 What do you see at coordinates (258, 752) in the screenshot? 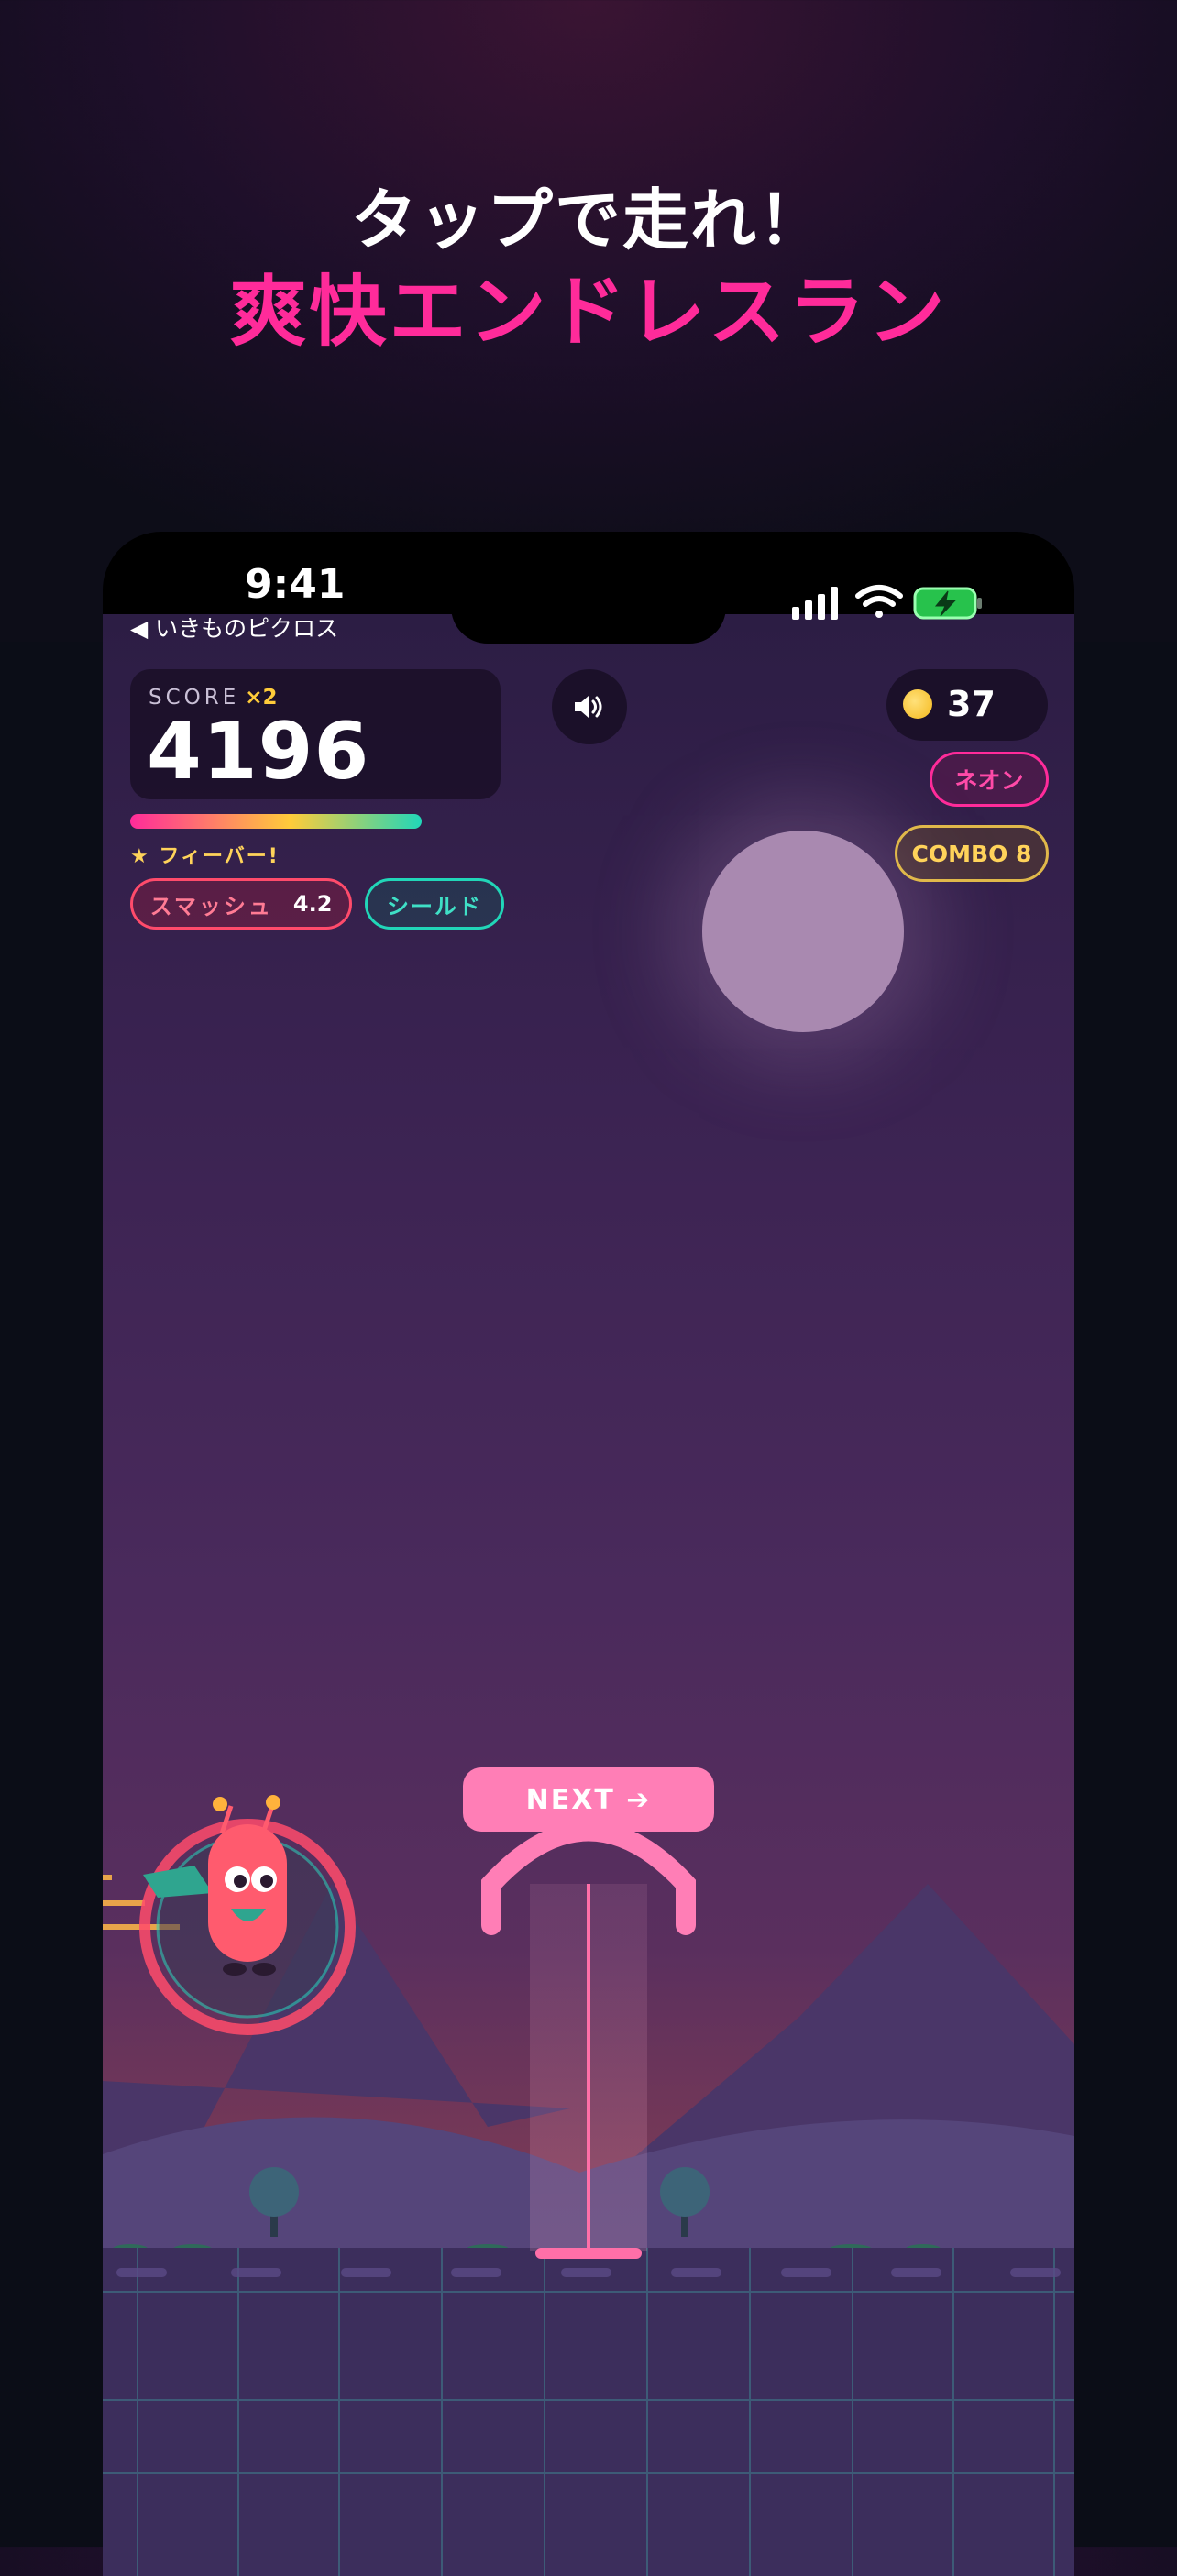
I see `score-value: 4196` at bounding box center [258, 752].